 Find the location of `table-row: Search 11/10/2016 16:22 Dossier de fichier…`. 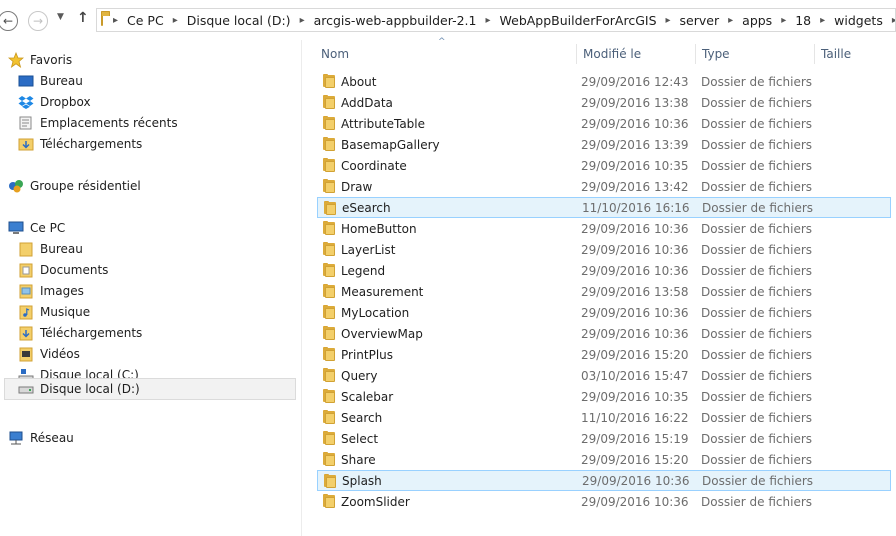

table-row: Search 11/10/2016 16:22 Dossier de fichier… is located at coordinates (604, 417).